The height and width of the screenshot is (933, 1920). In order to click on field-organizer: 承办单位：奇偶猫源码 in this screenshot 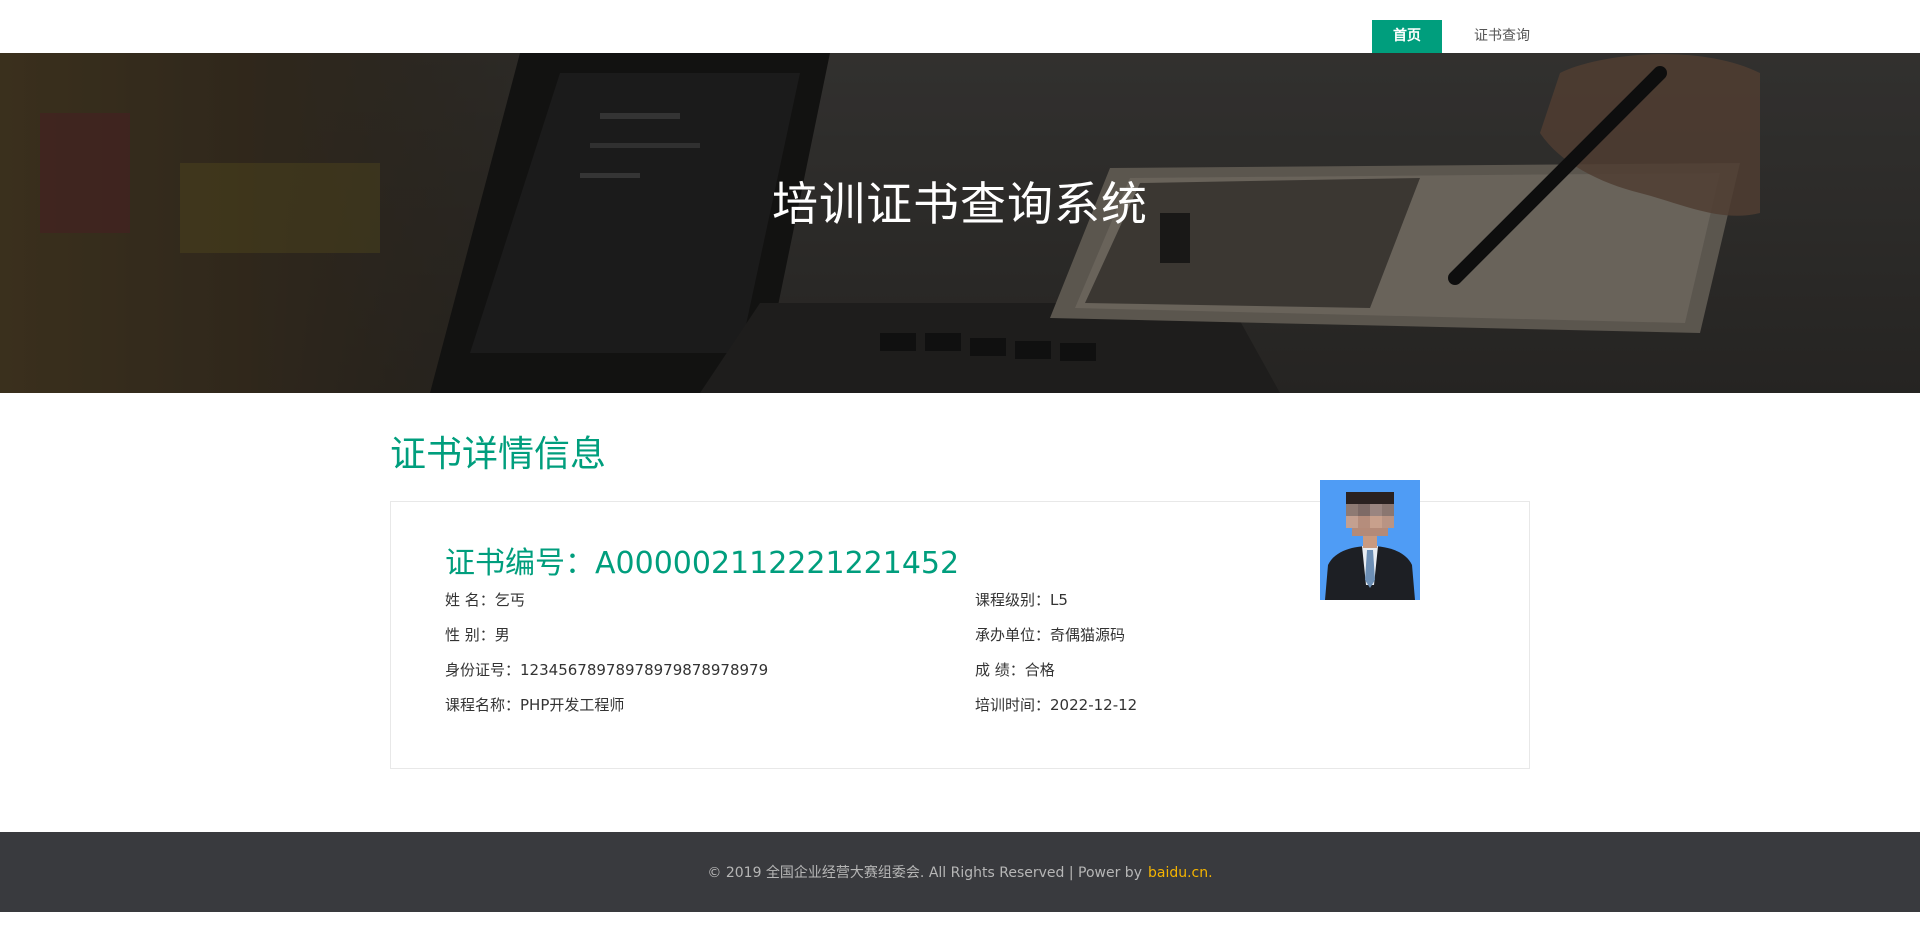, I will do `click(1050, 634)`.